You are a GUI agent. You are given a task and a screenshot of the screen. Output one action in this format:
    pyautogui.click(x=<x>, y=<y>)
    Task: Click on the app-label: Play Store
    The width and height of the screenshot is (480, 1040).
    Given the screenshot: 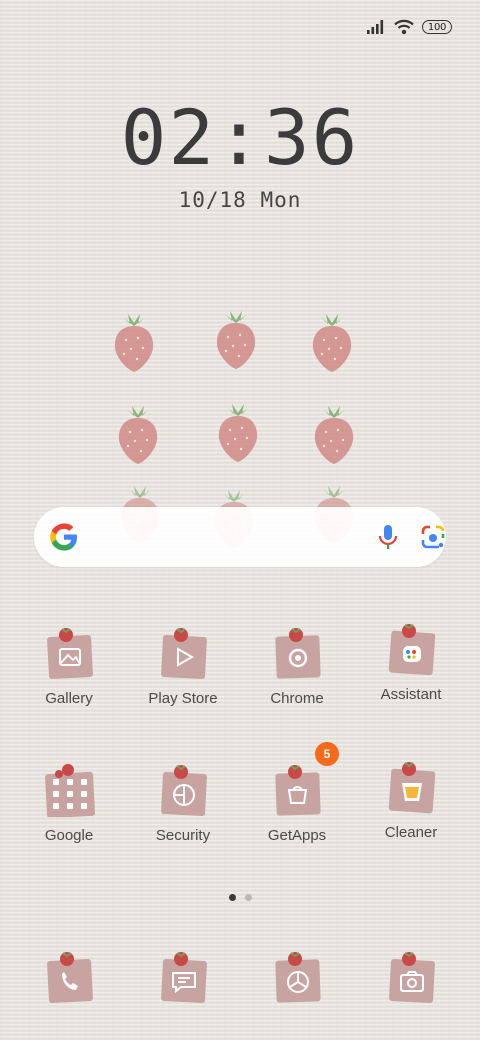 What is the action you would take?
    pyautogui.click(x=183, y=698)
    